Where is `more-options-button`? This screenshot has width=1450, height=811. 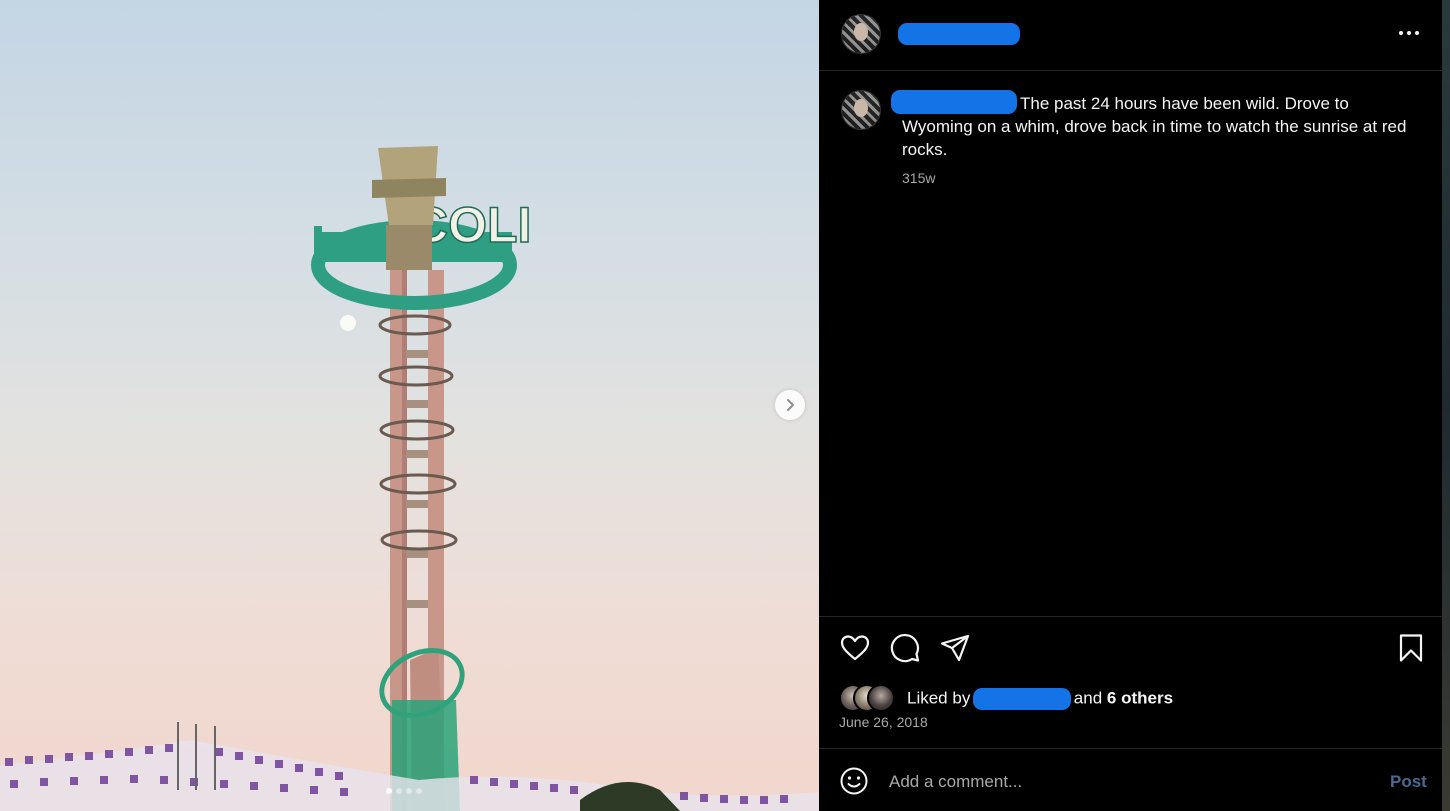 more-options-button is located at coordinates (1409, 33).